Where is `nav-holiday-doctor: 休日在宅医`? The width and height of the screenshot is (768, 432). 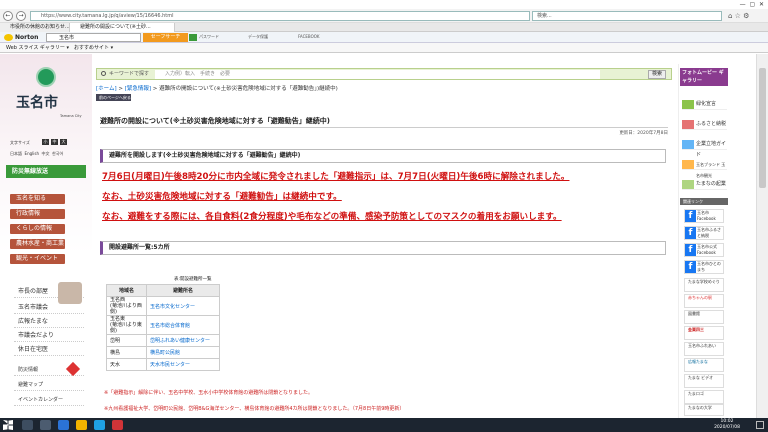 nav-holiday-doctor: 休日在宅医 is located at coordinates (49, 350).